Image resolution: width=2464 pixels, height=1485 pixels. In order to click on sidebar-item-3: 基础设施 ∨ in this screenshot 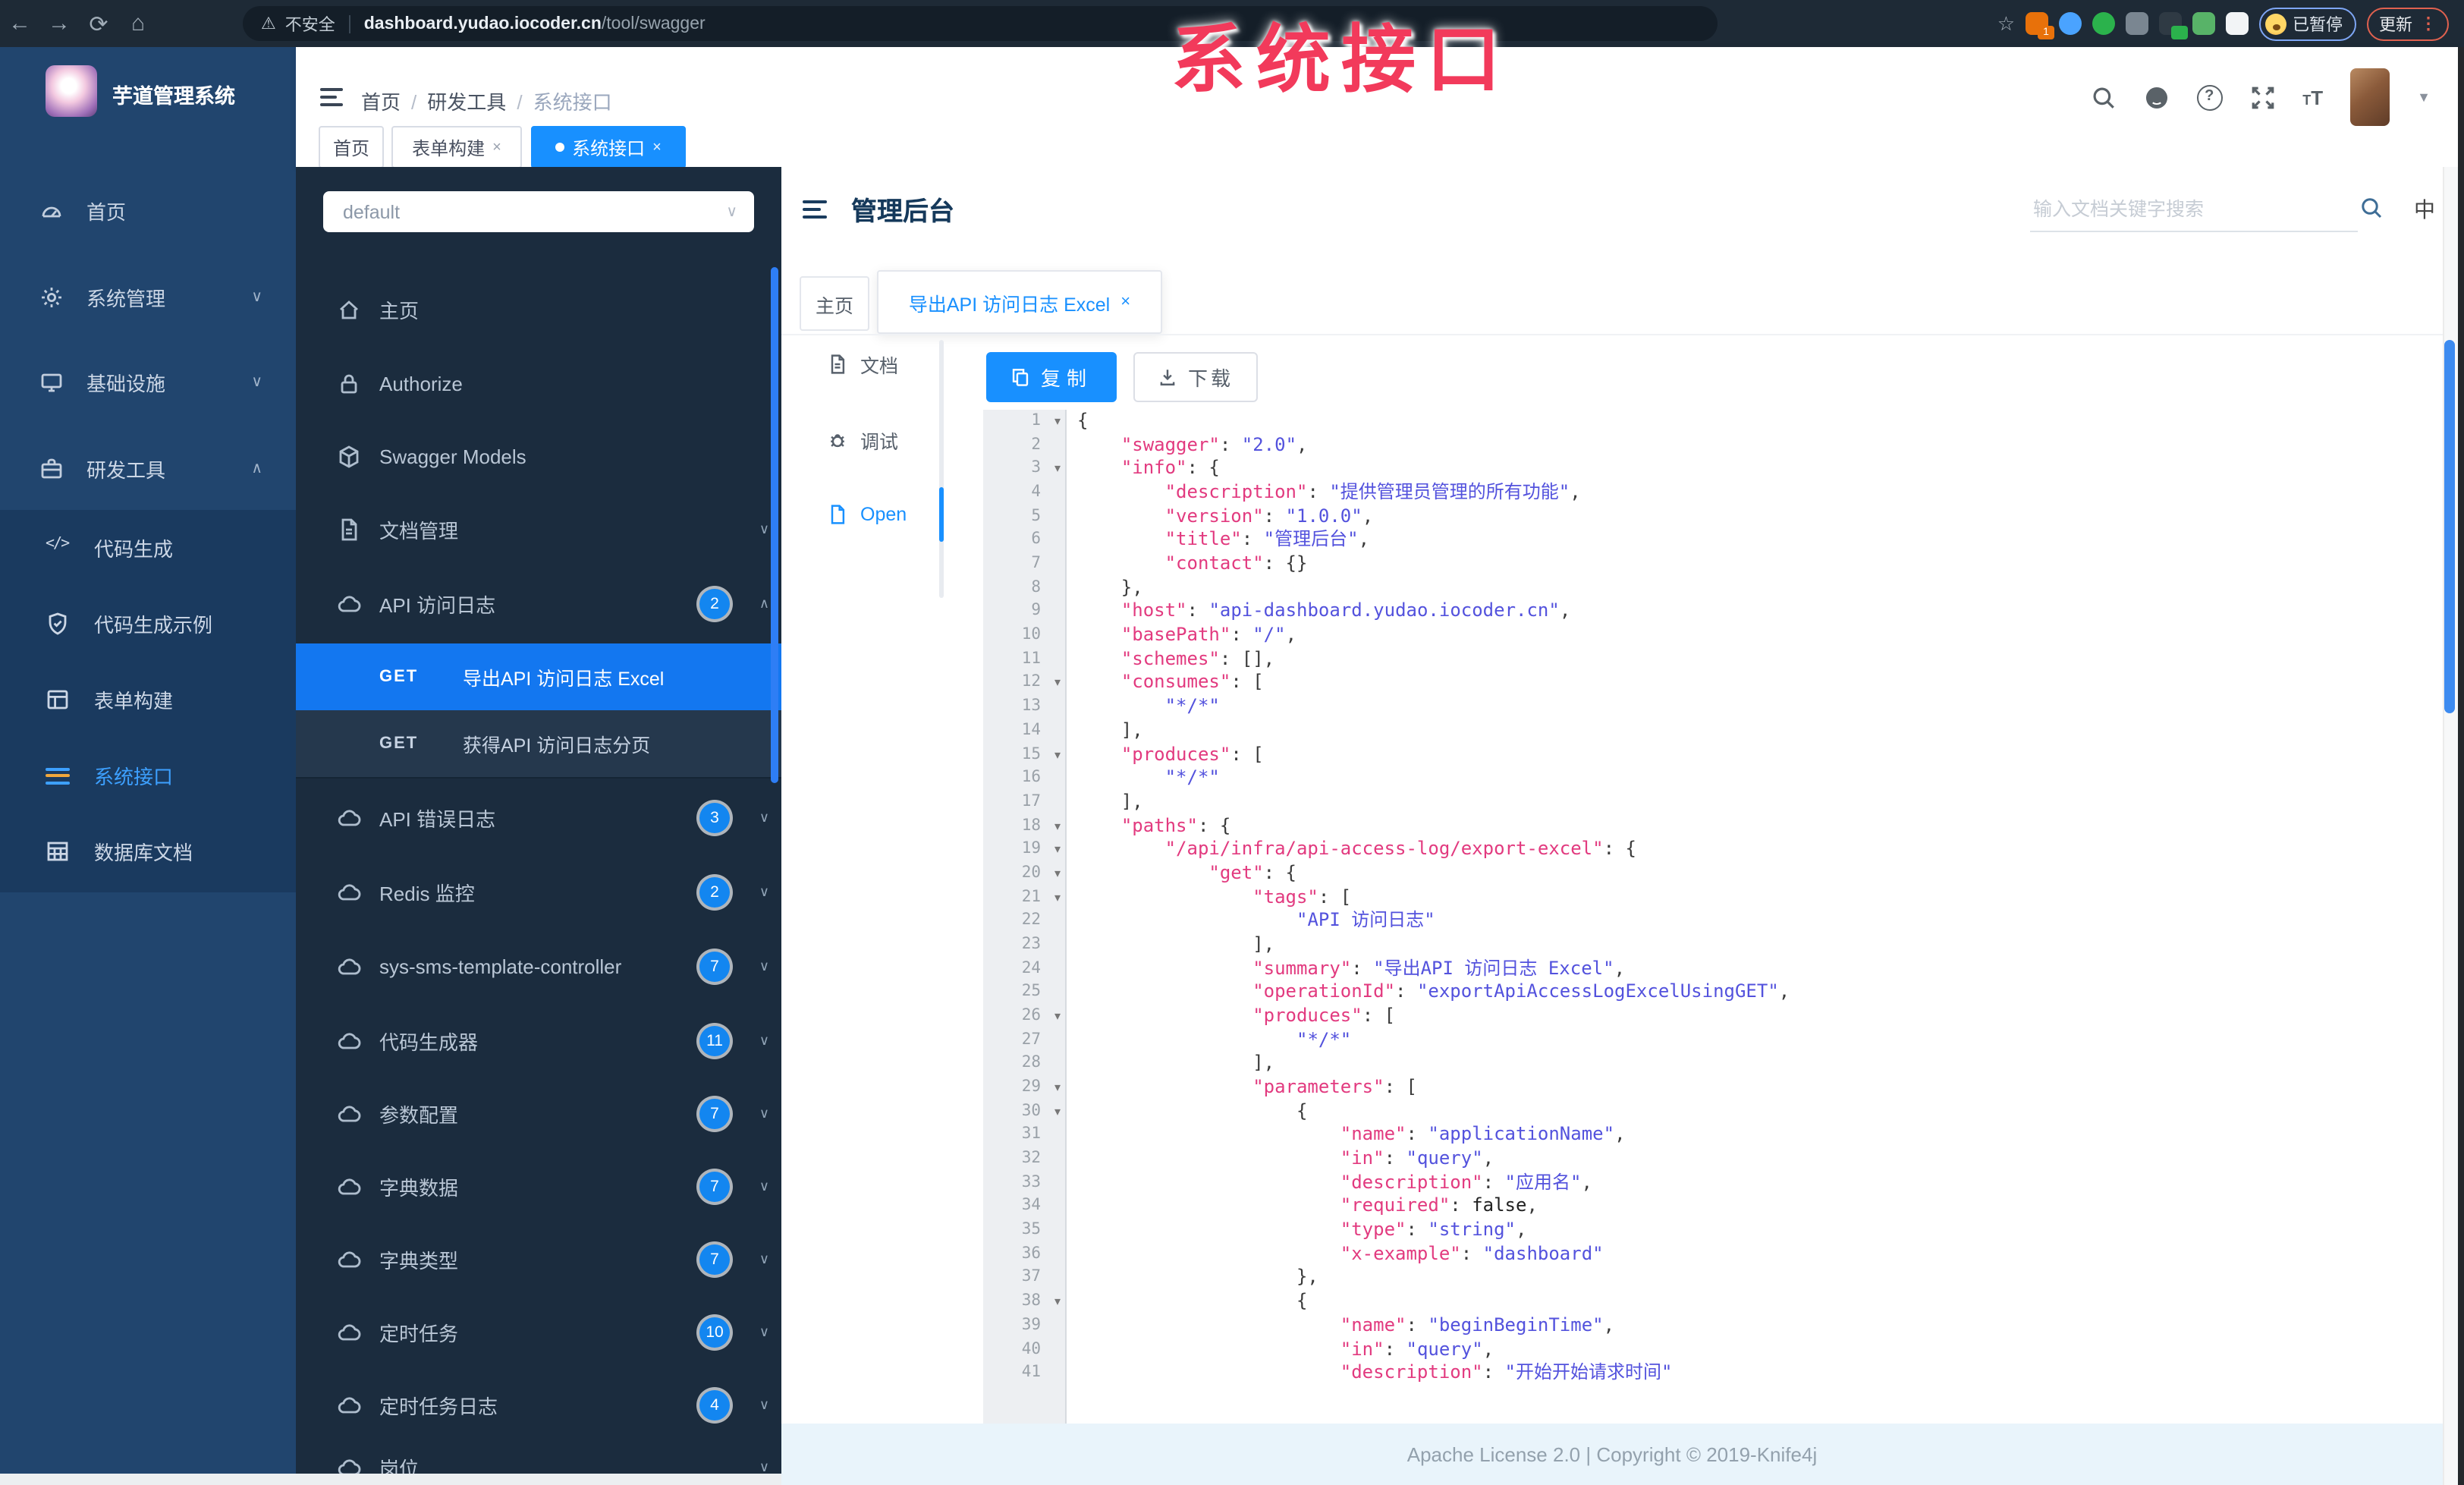, I will do `click(148, 382)`.